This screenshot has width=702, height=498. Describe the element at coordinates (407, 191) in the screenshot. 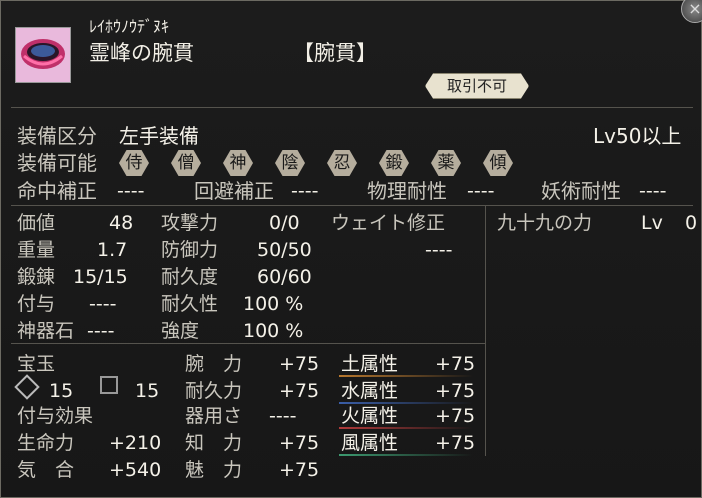

I see `phys-resist-label: 物理耐性` at that location.